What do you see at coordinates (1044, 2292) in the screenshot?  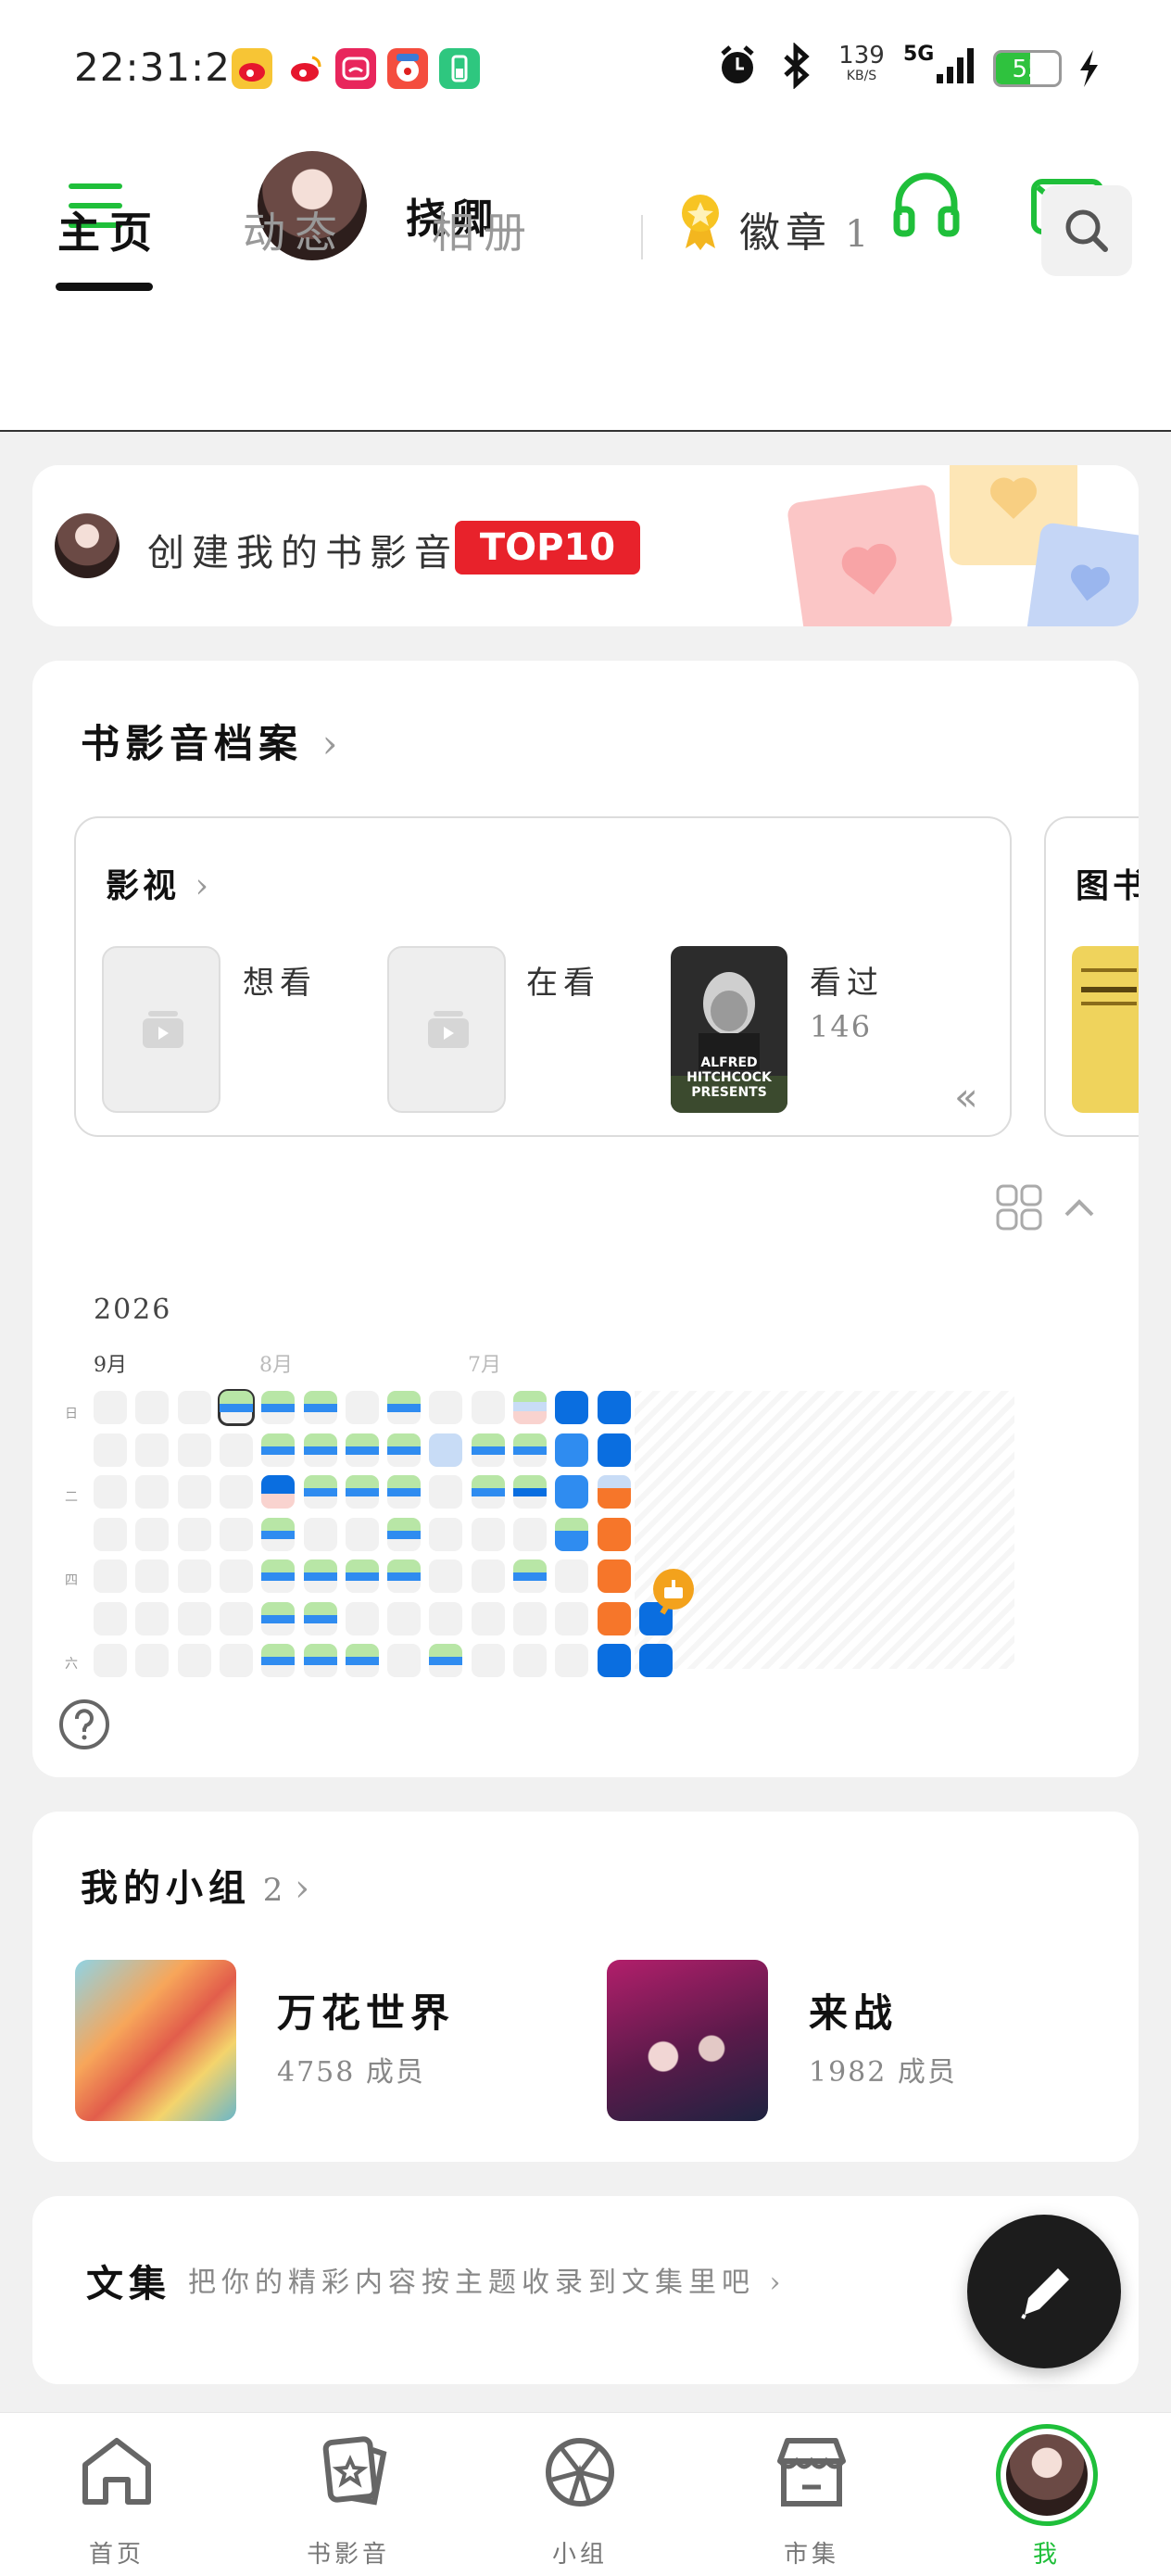 I see `compose-button` at bounding box center [1044, 2292].